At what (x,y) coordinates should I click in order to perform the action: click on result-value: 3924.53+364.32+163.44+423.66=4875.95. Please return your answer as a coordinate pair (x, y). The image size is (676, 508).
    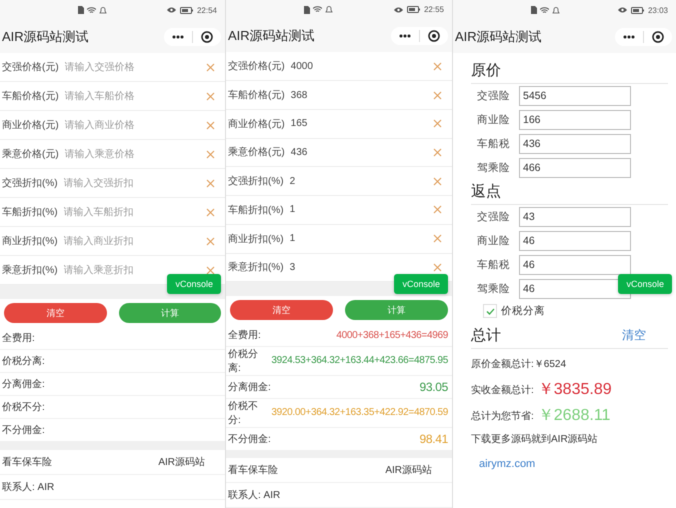
    Looking at the image, I should click on (359, 360).